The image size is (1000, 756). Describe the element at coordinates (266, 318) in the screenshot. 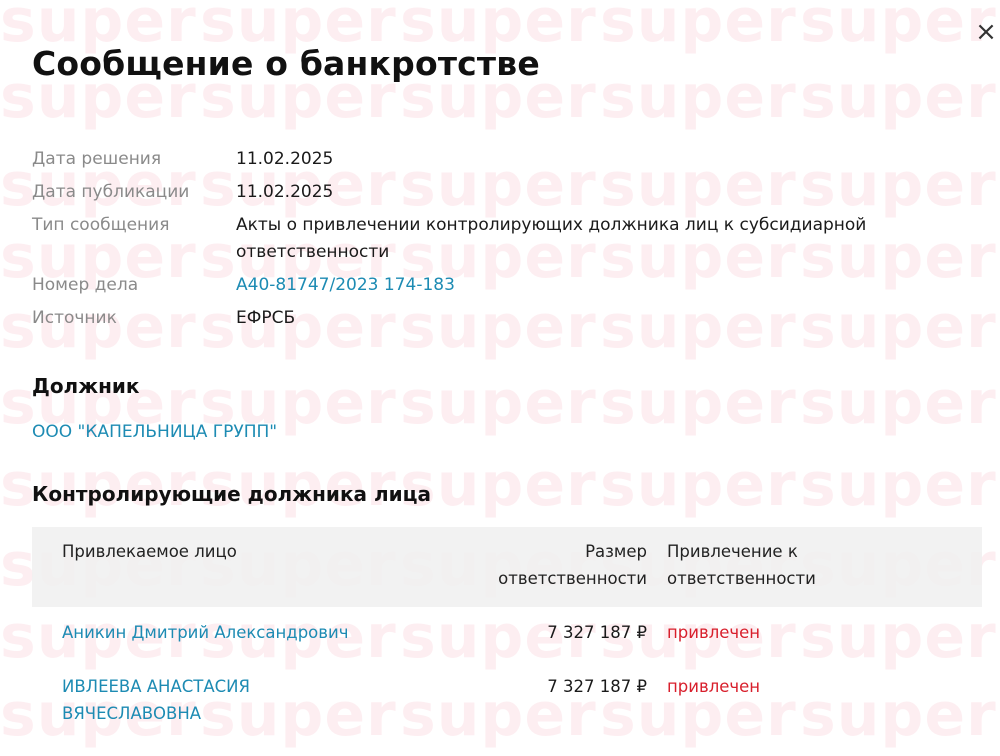

I see `detail-value: ЕФРСБ` at that location.